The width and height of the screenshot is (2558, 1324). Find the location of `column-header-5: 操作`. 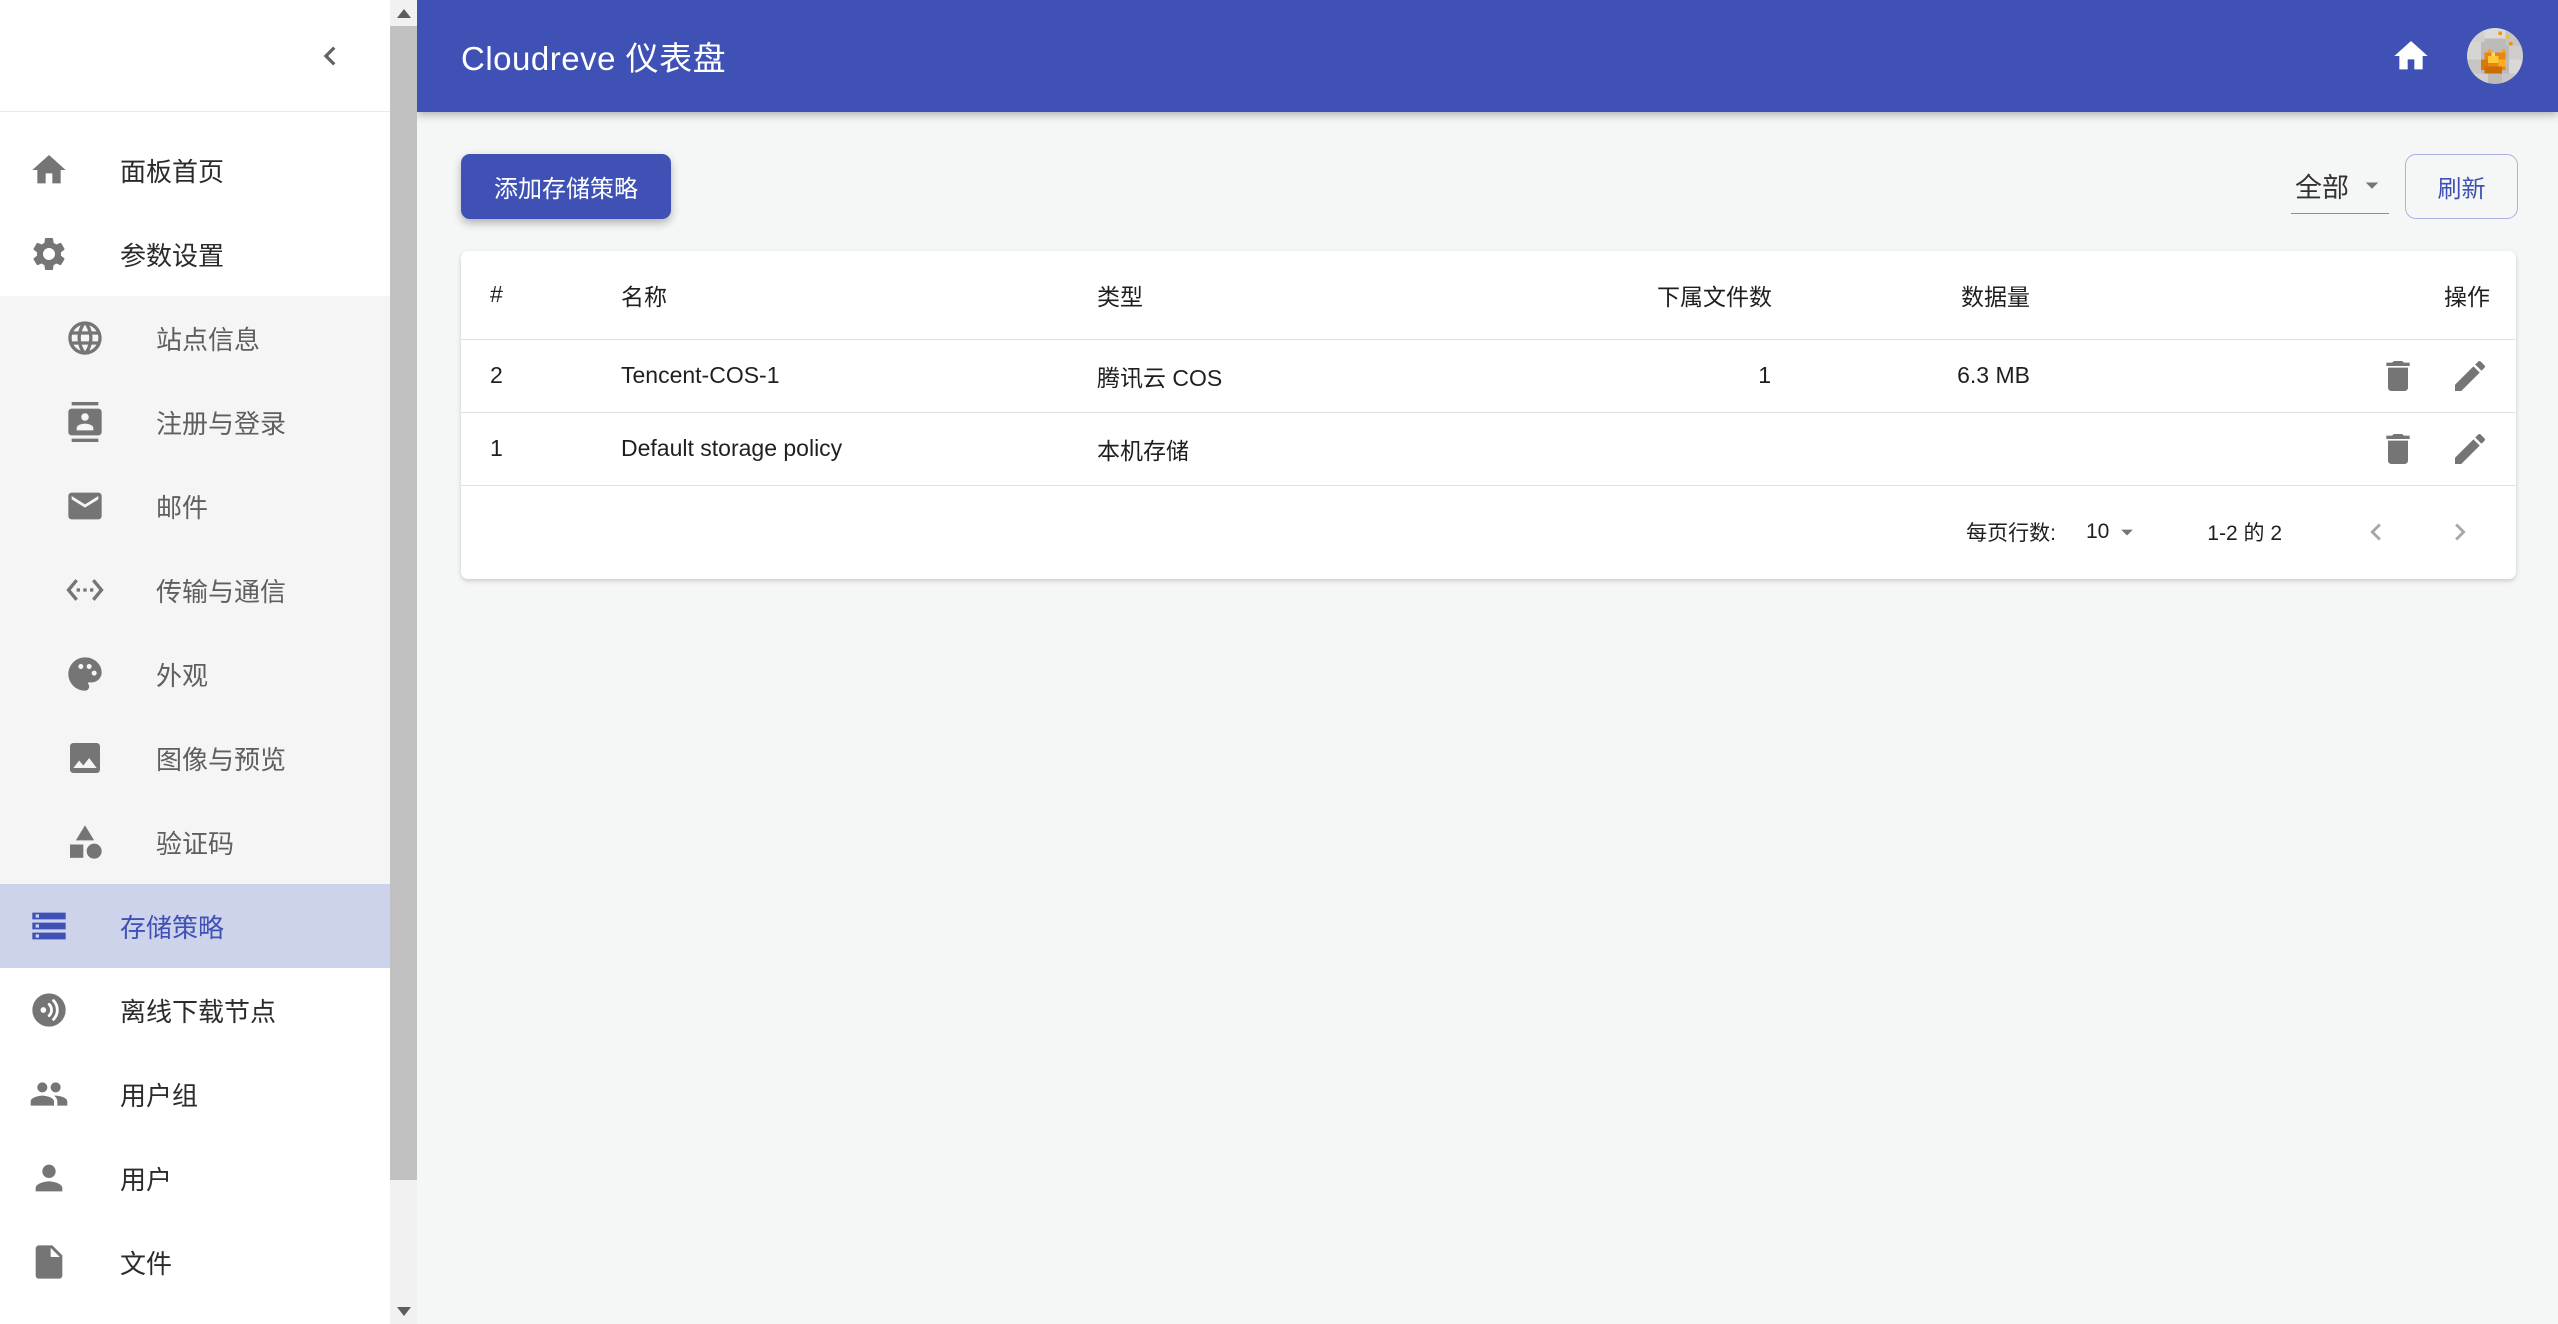

column-header-5: 操作 is located at coordinates (2283, 295).